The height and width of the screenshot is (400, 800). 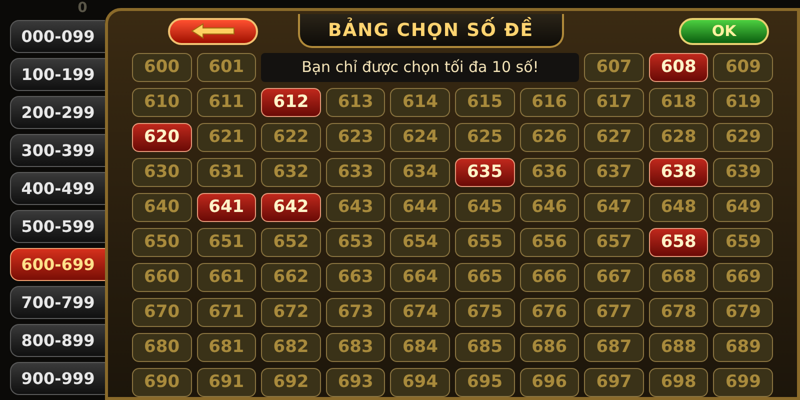 What do you see at coordinates (550, 102) in the screenshot?
I see `number-tile: 616` at bounding box center [550, 102].